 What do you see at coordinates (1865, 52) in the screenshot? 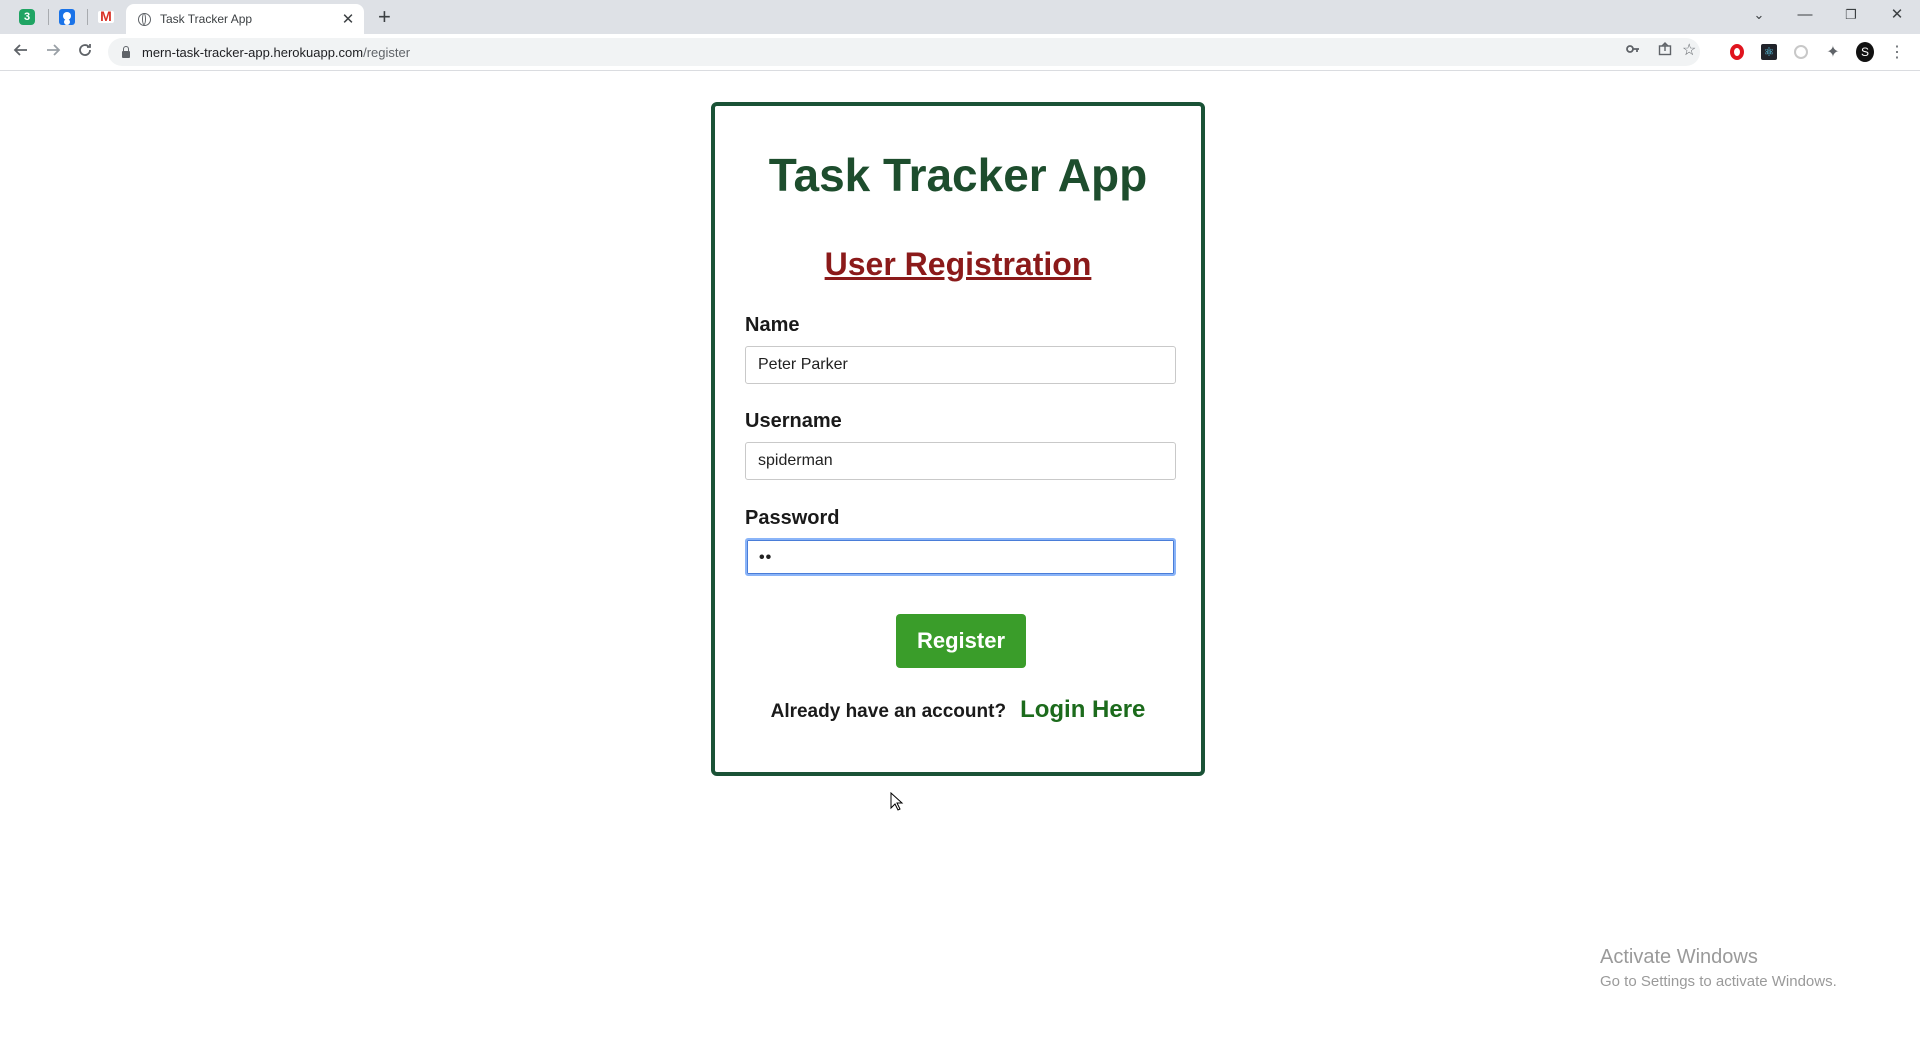
I see `profile-avatar: S` at bounding box center [1865, 52].